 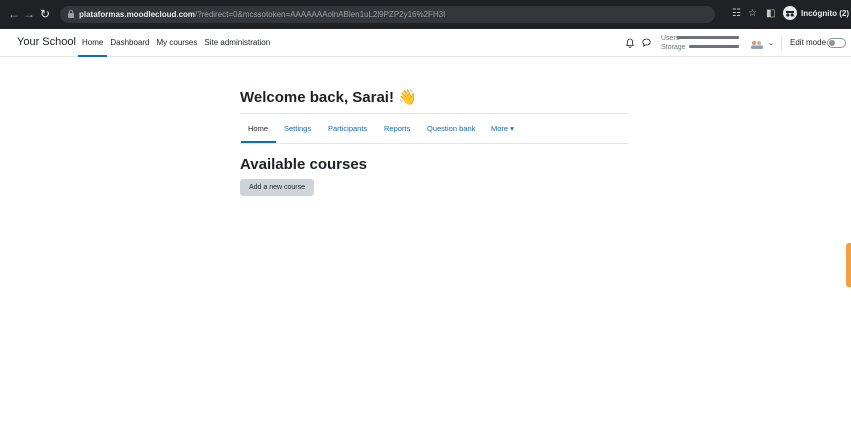 I want to click on toggle-knob, so click(x=832, y=43).